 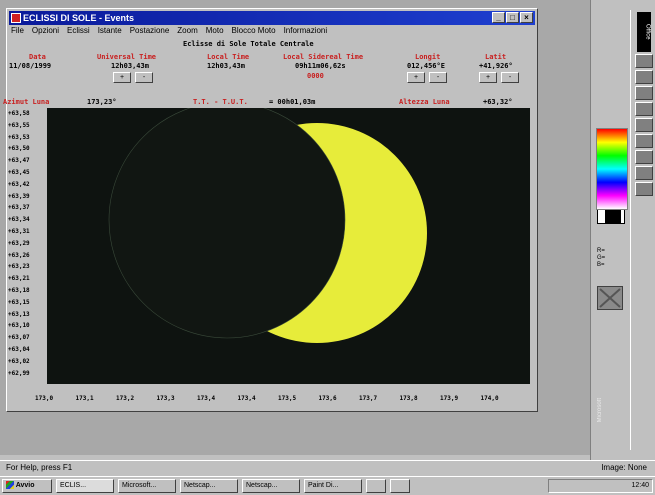 What do you see at coordinates (449, 398) in the screenshot?
I see `x-tick-label: 173,9` at bounding box center [449, 398].